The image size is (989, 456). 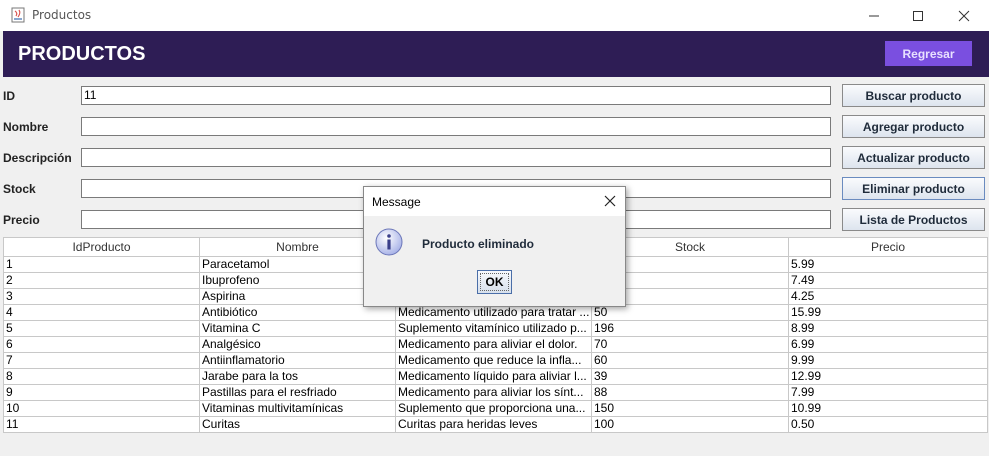 What do you see at coordinates (690, 360) in the screenshot?
I see `cell-stock: 60` at bounding box center [690, 360].